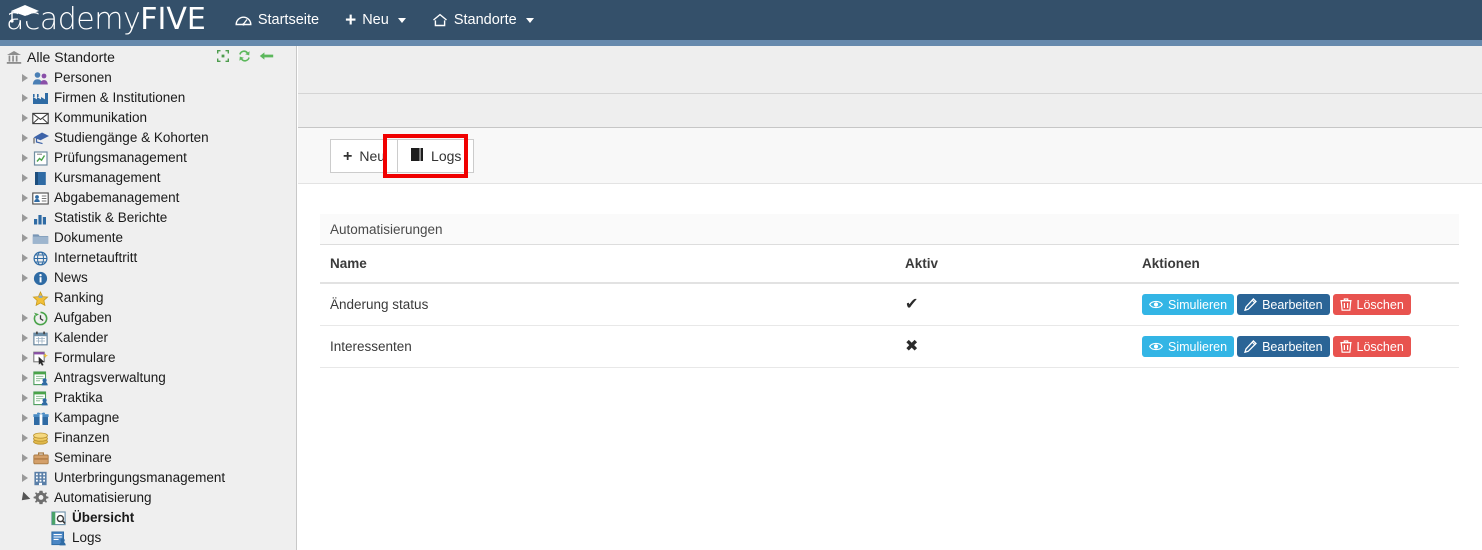  Describe the element at coordinates (364, 155) in the screenshot. I see `new-button: + Neu` at that location.